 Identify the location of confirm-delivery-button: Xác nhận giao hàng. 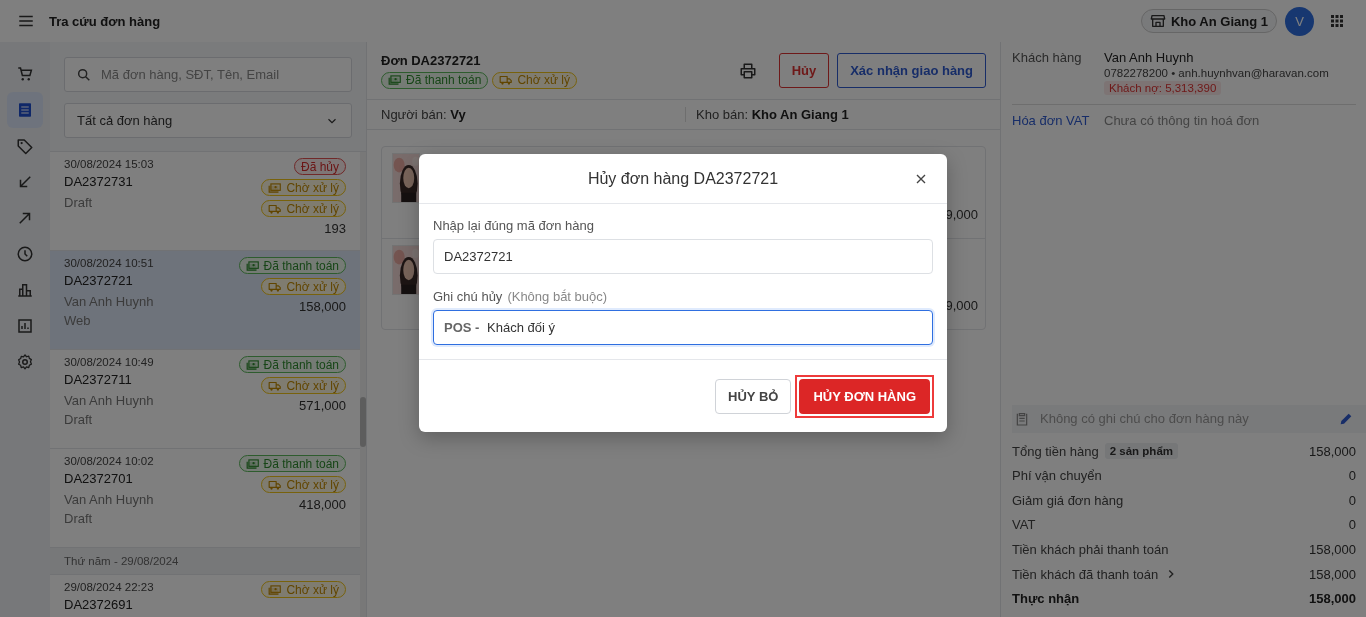
(911, 70).